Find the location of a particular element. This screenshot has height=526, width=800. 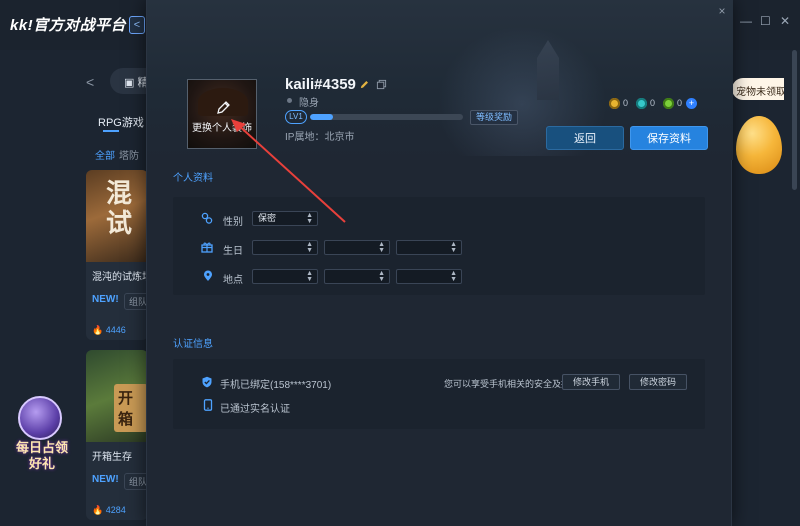

close-icon: × is located at coordinates (722, 11).